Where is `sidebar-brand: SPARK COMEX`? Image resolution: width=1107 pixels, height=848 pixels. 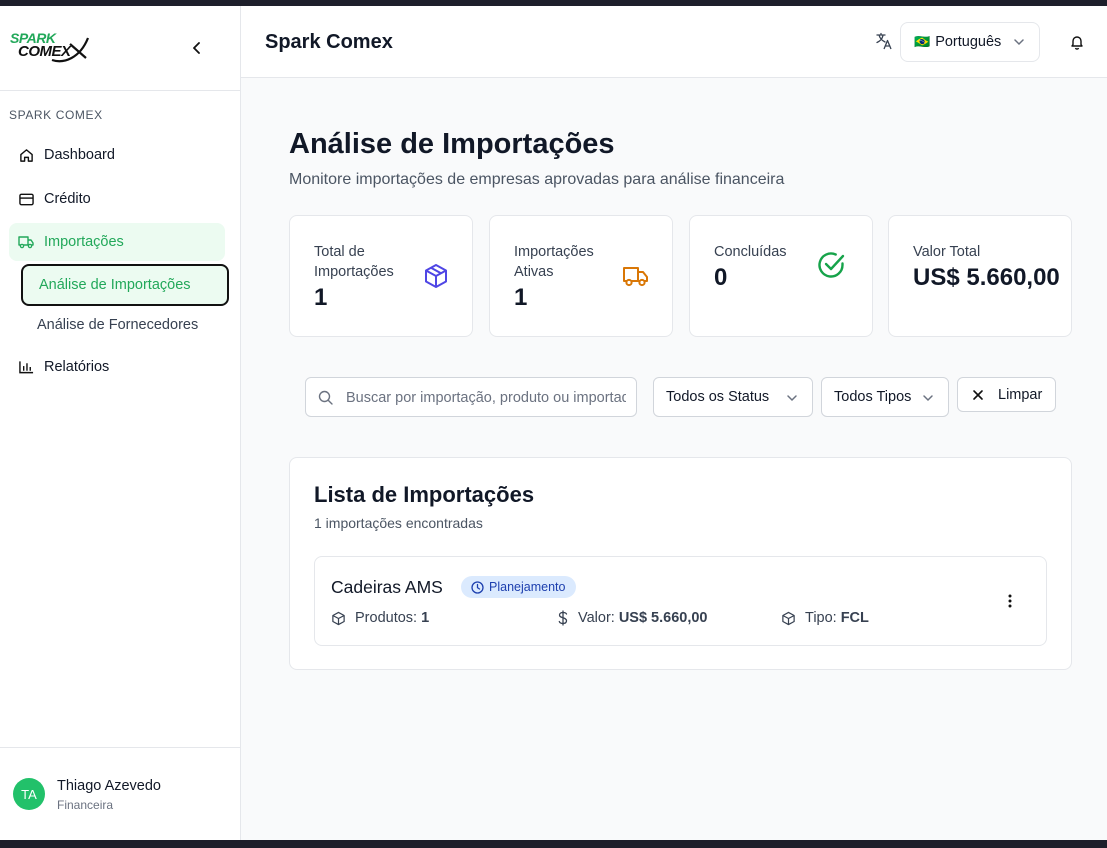
sidebar-brand: SPARK COMEX is located at coordinates (120, 48).